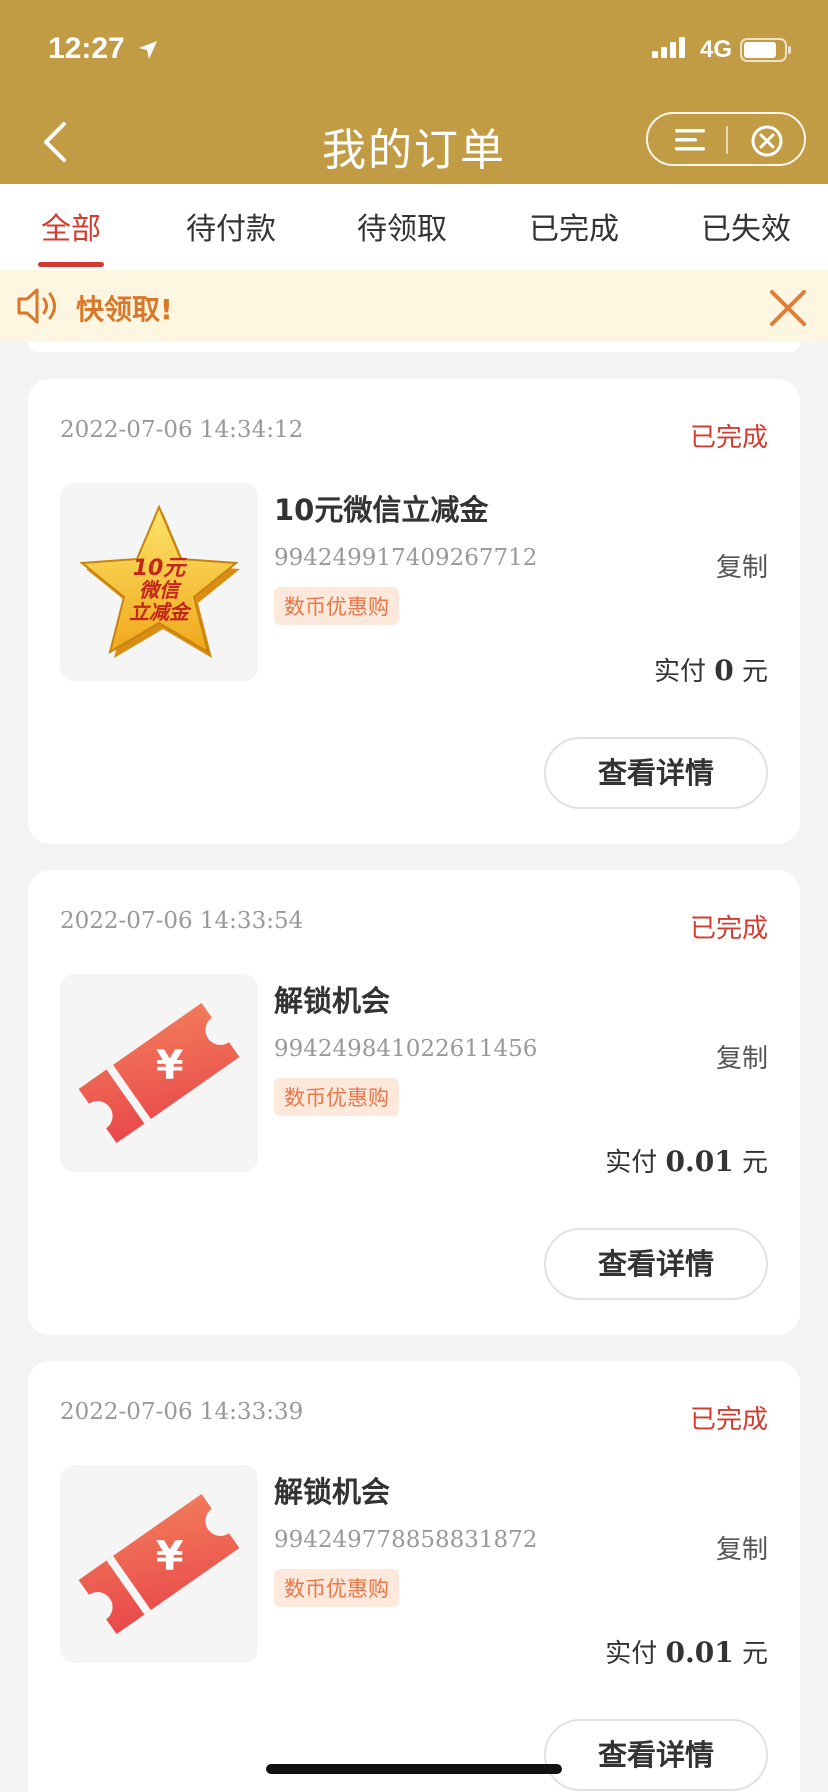  Describe the element at coordinates (724, 670) in the screenshot. I see `paid-value: 0` at that location.